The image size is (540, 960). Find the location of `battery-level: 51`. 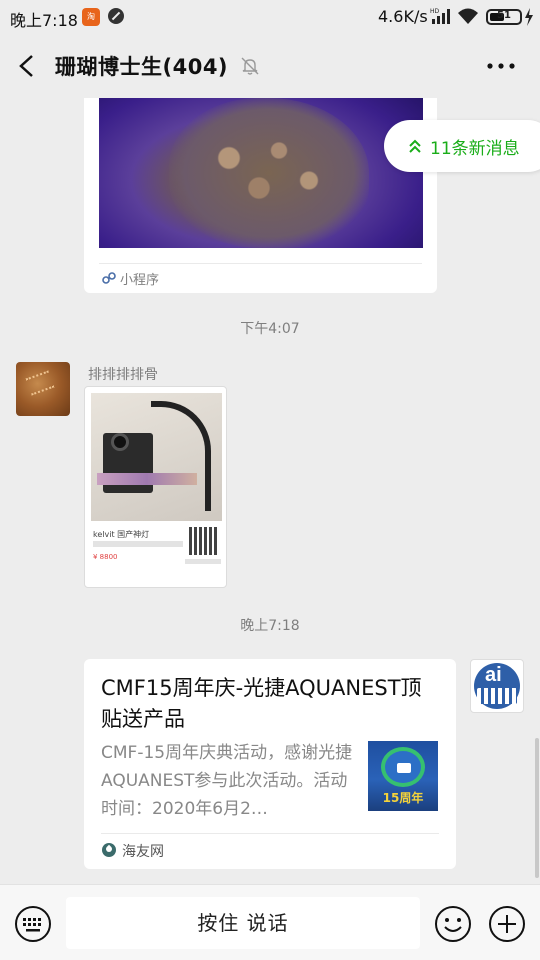

battery-level: 51 is located at coordinates (504, 15).